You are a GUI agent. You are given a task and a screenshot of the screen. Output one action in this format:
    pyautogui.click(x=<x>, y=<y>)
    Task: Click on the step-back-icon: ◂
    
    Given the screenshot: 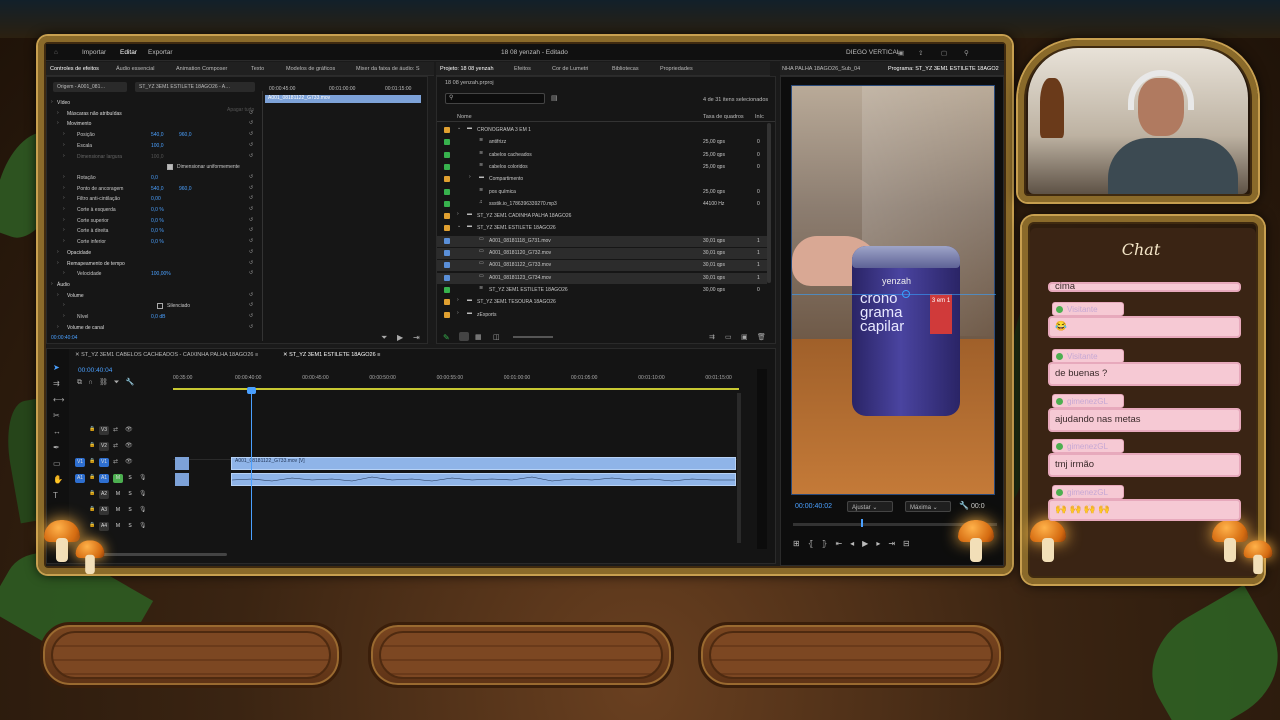 What is the action you would take?
    pyautogui.click(x=856, y=543)
    